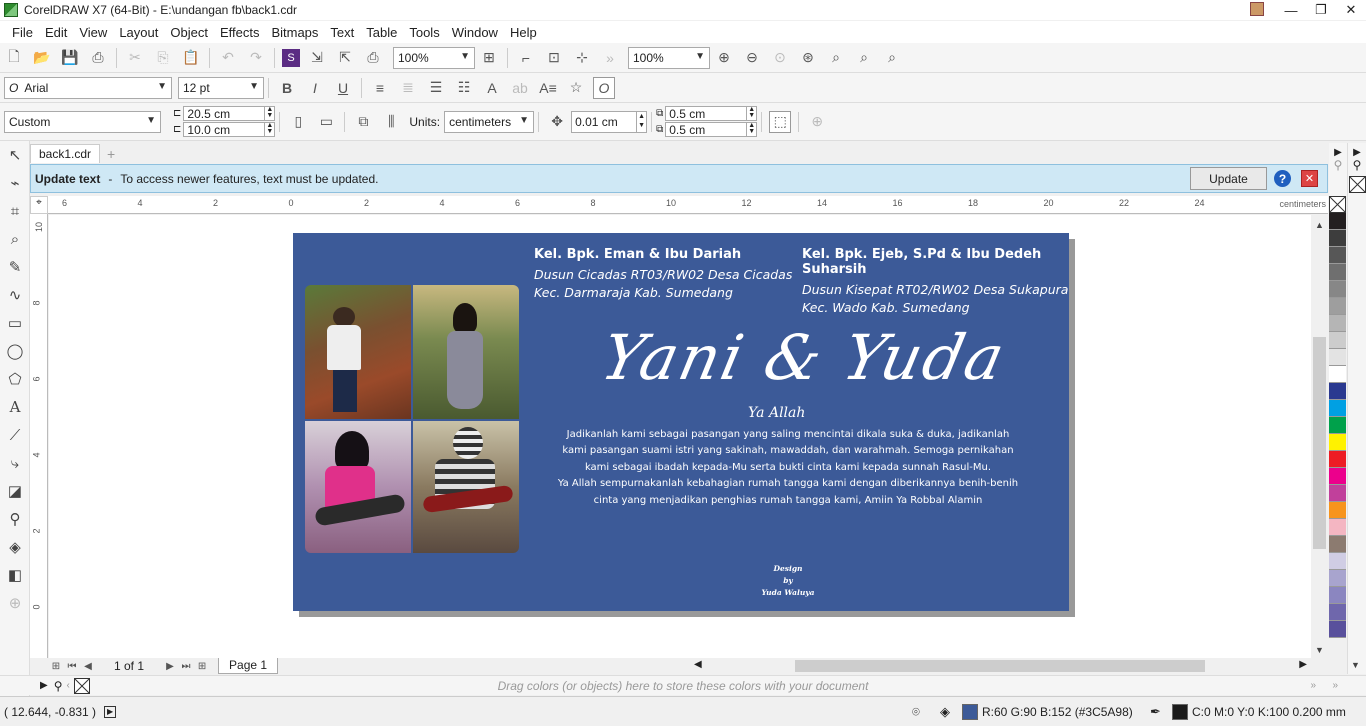 The image size is (1366, 726). What do you see at coordinates (554, 58) in the screenshot?
I see `show-grid-icon: ⊡` at bounding box center [554, 58].